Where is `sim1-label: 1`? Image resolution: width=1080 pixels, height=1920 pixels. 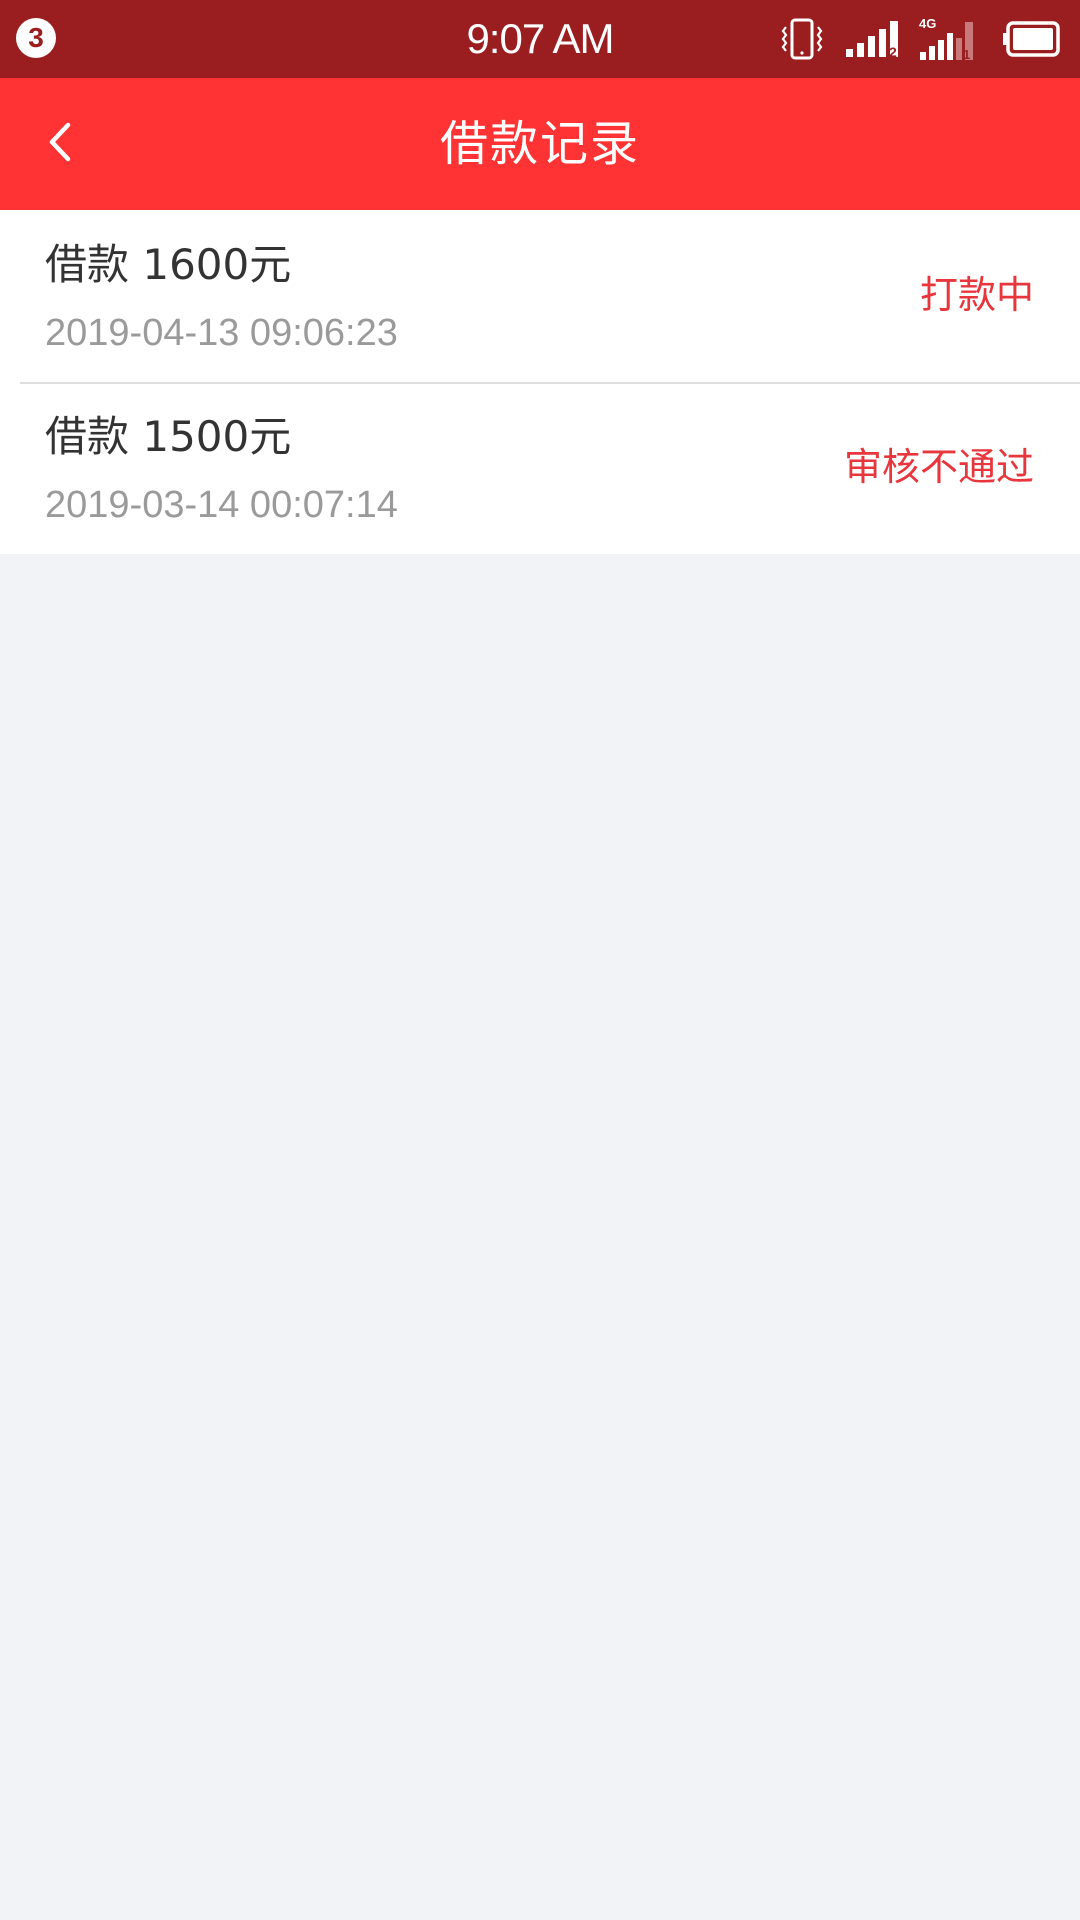 sim1-label: 1 is located at coordinates (966, 54).